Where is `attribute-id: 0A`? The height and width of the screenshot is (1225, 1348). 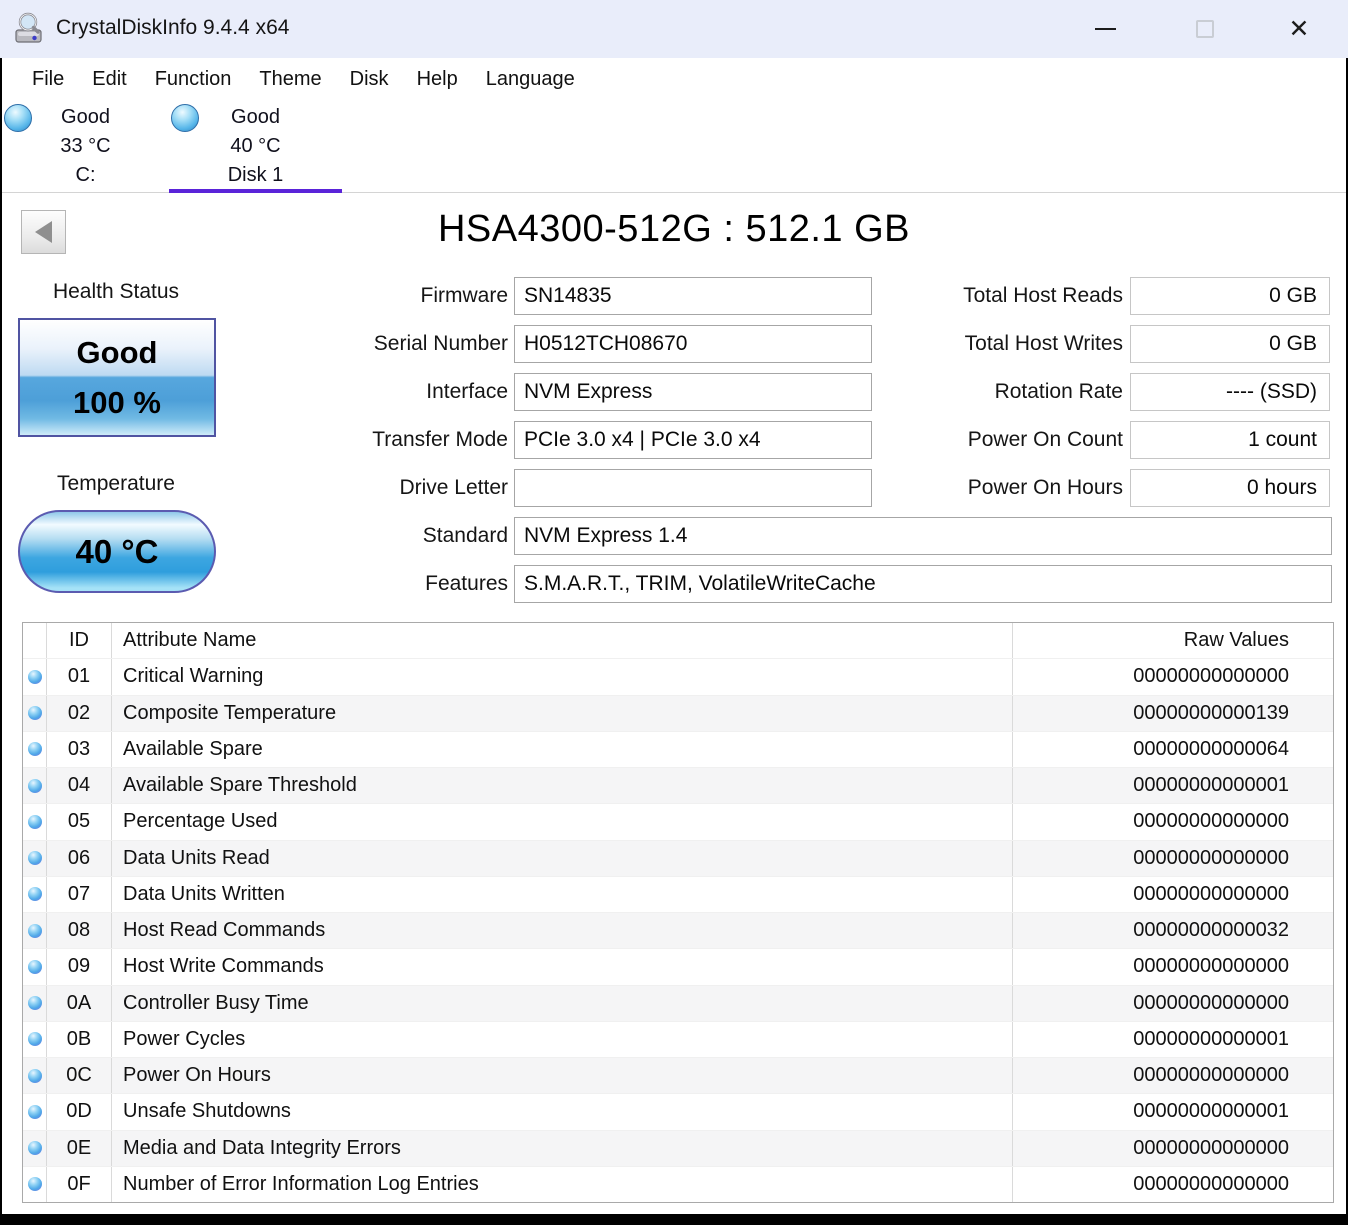
attribute-id: 0A is located at coordinates (79, 1003).